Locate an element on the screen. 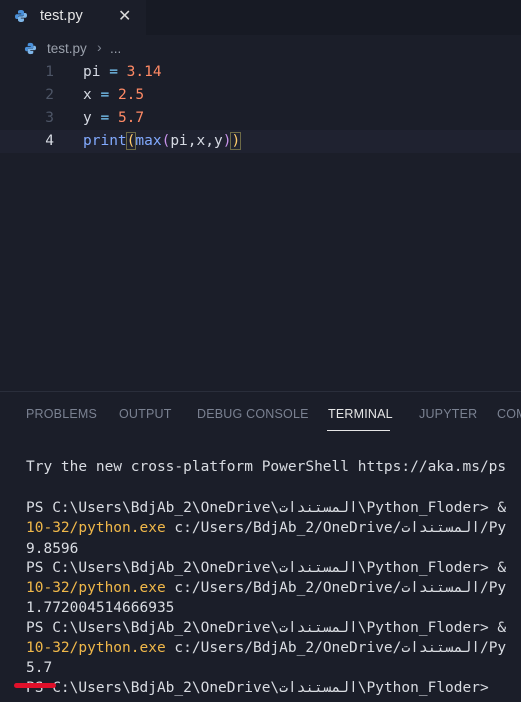 The height and width of the screenshot is (702, 521). tab-debug-console: DEBUG CONSOLE is located at coordinates (253, 414).